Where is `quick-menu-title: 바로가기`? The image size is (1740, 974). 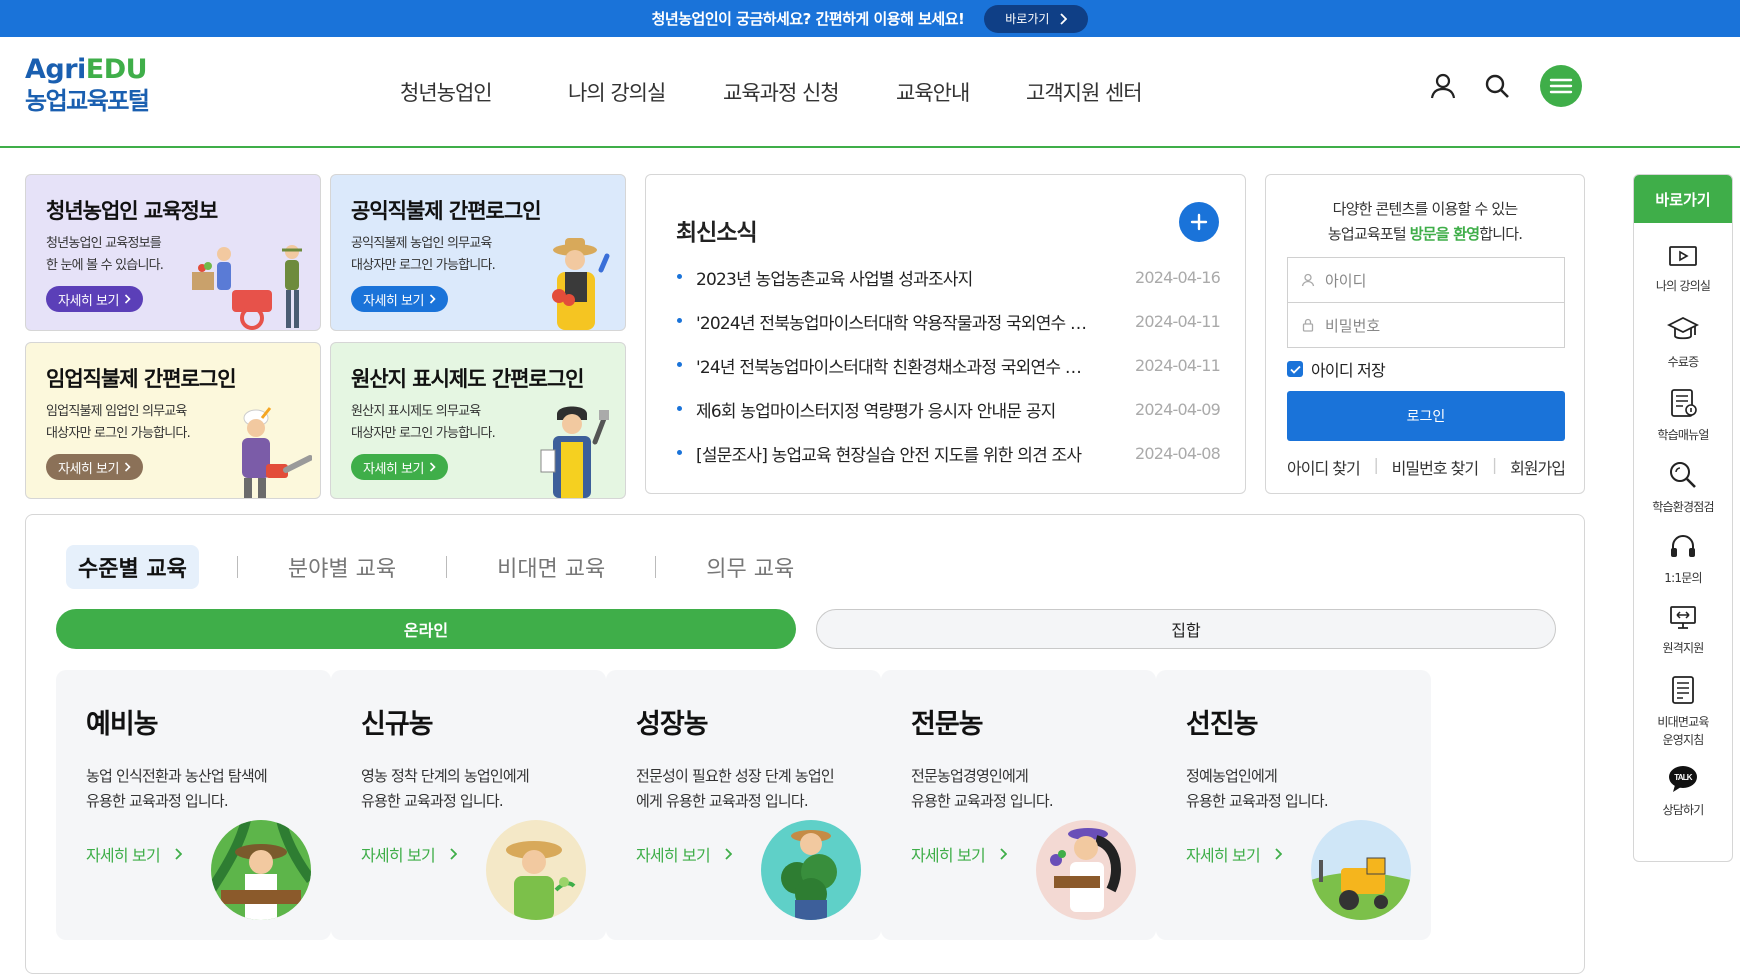
quick-menu-title: 바로가기 is located at coordinates (1683, 199).